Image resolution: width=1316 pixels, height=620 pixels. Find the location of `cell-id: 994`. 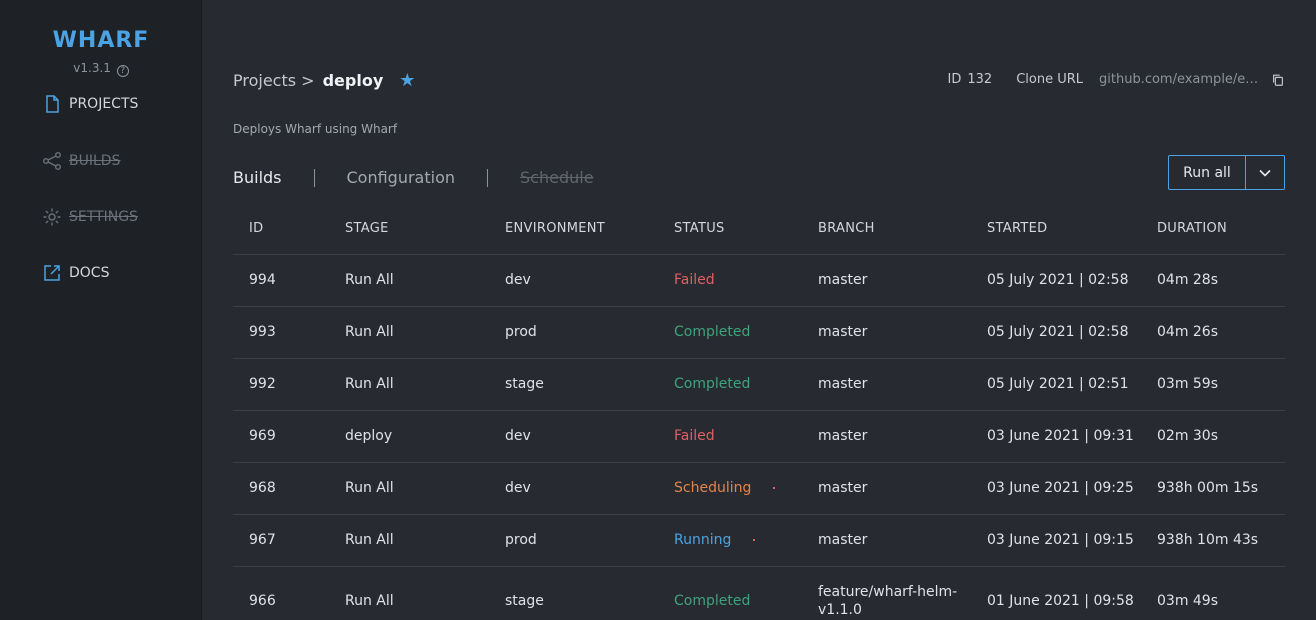

cell-id: 994 is located at coordinates (281, 280).